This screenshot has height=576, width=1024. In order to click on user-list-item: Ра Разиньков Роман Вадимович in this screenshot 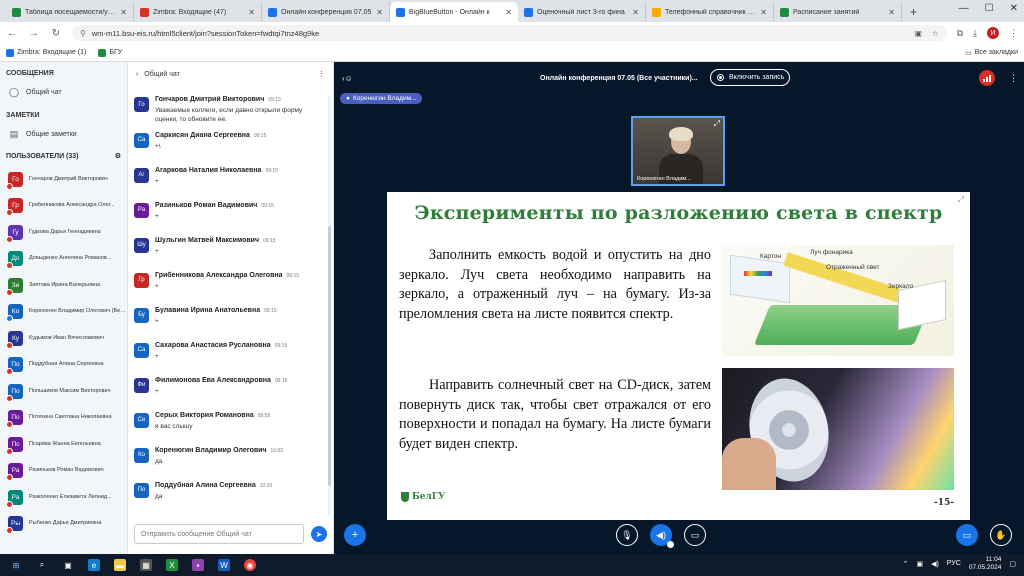, I will do `click(63, 471)`.